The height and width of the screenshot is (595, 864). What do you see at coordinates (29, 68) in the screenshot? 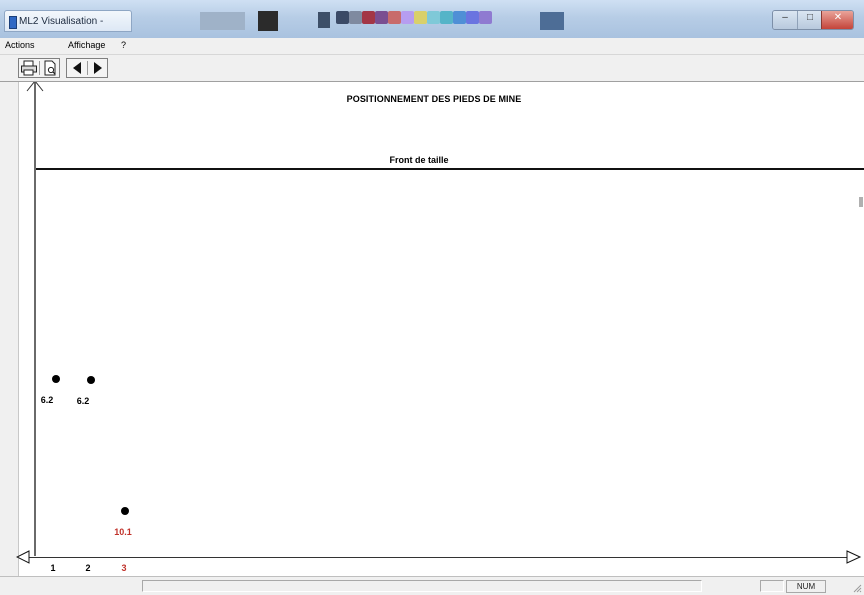
I see `printer-icon` at bounding box center [29, 68].